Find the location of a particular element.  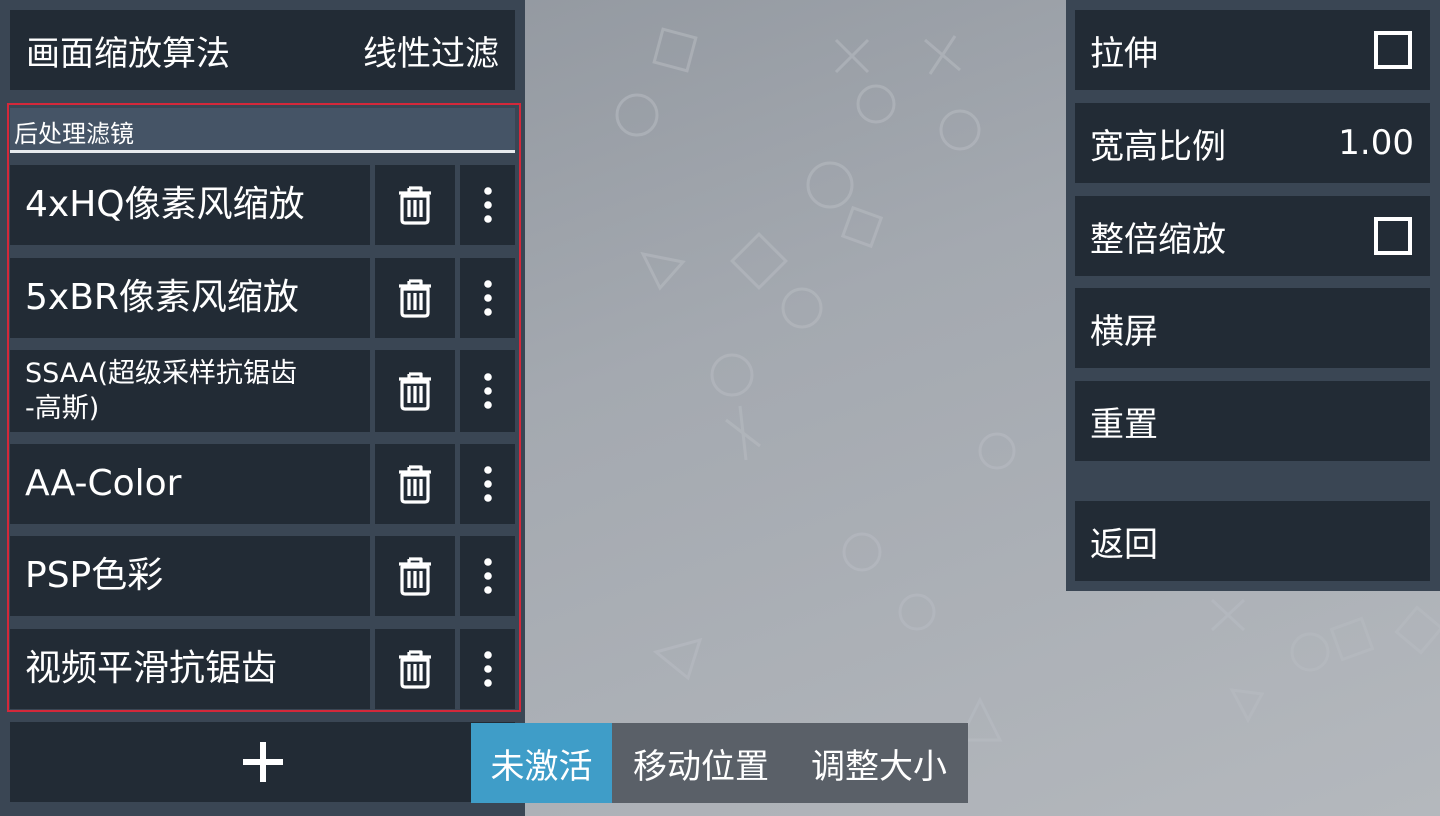

filter-item-ssaa: SSAA(超级采样抗锯齿 -高斯) is located at coordinates (190, 391).